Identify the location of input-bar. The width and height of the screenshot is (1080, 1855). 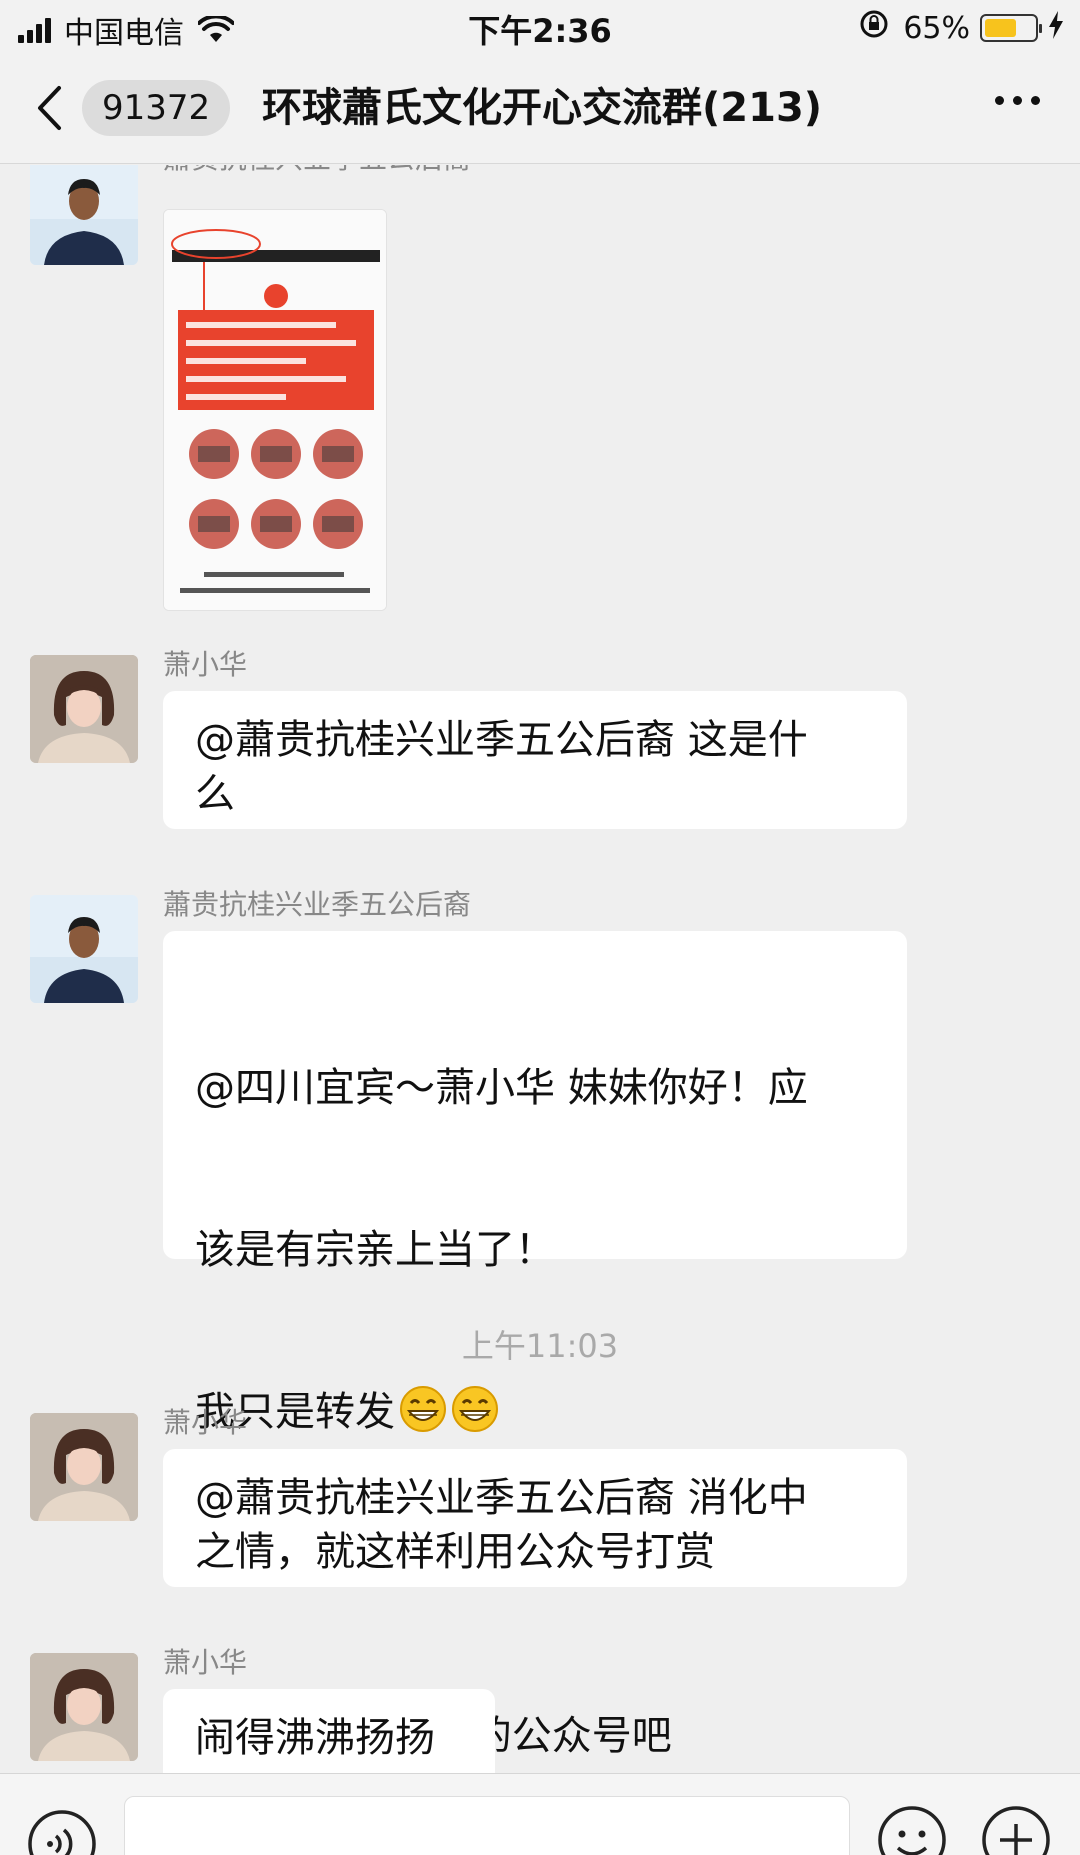
(540, 1814).